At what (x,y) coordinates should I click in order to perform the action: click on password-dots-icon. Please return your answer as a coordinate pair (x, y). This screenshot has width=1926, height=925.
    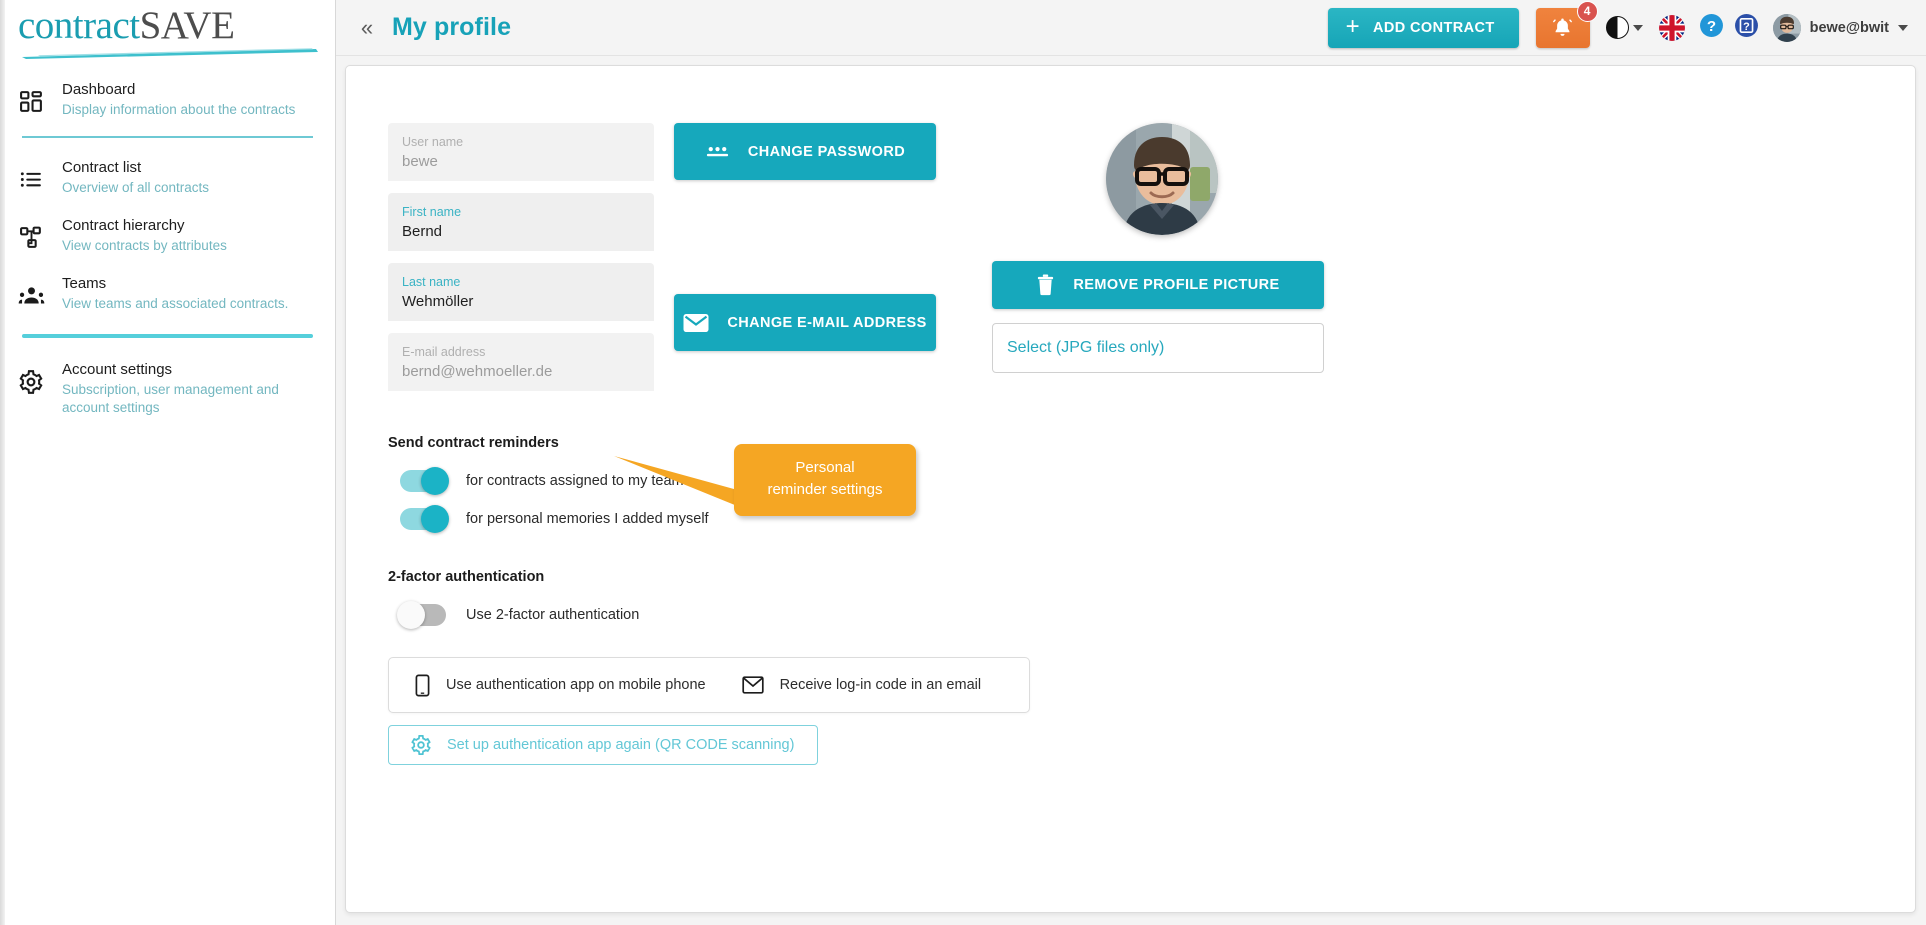
    Looking at the image, I should click on (717, 152).